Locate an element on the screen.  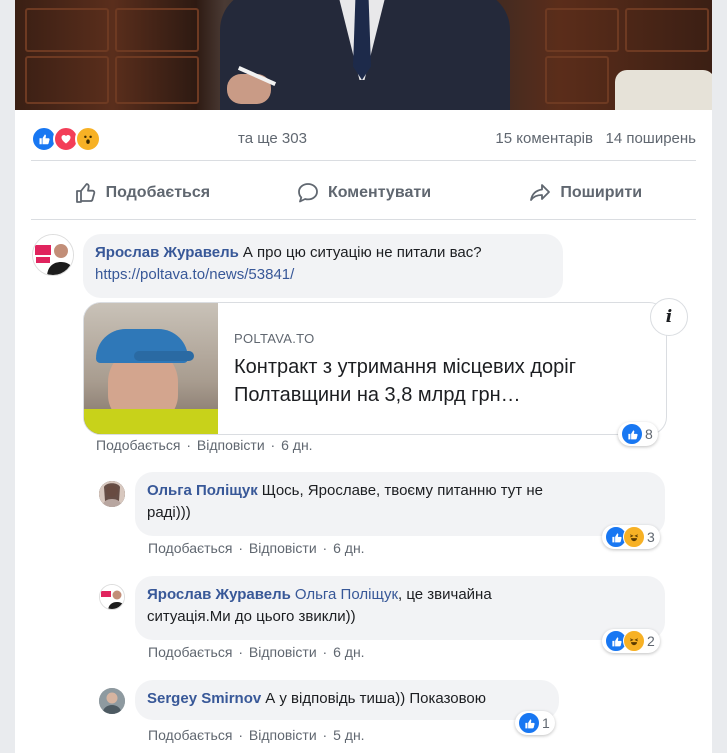
info-icon: i is located at coordinates (669, 317).